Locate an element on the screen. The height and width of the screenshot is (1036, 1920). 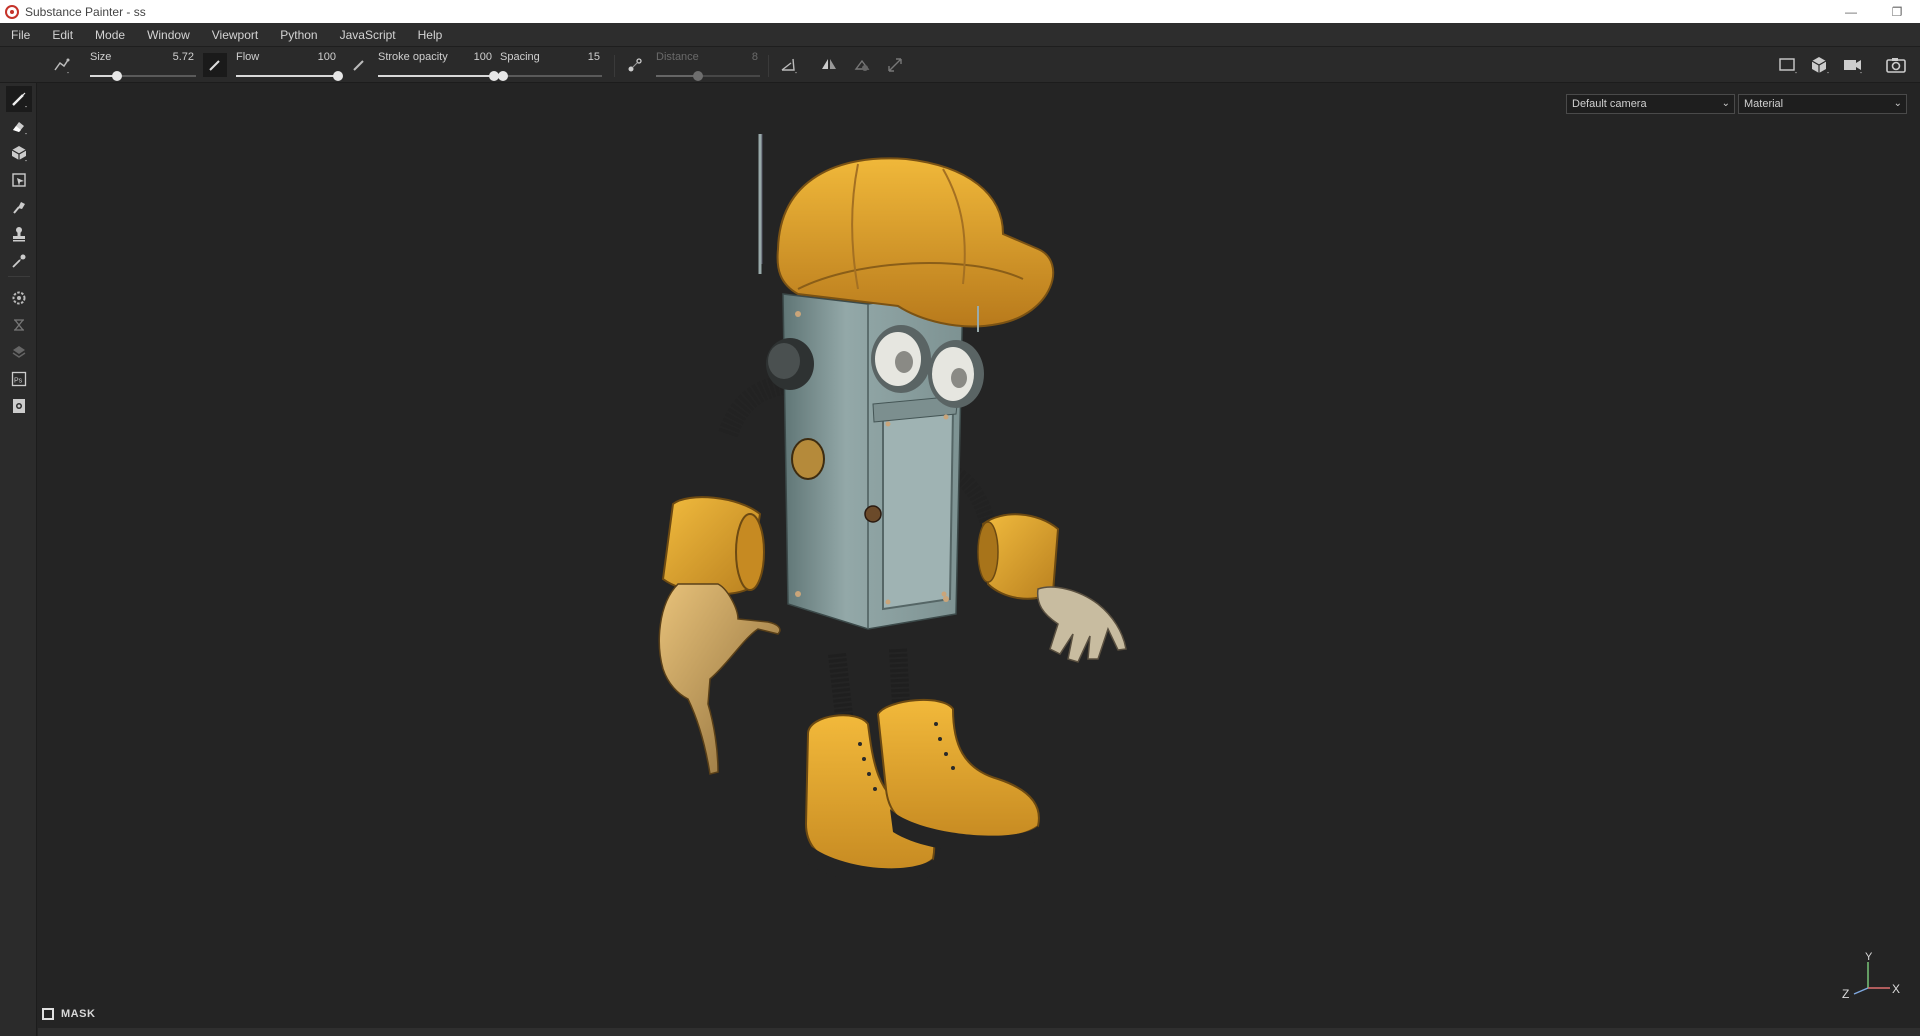
size-slider: Size 5.72 is located at coordinates (143, 66).